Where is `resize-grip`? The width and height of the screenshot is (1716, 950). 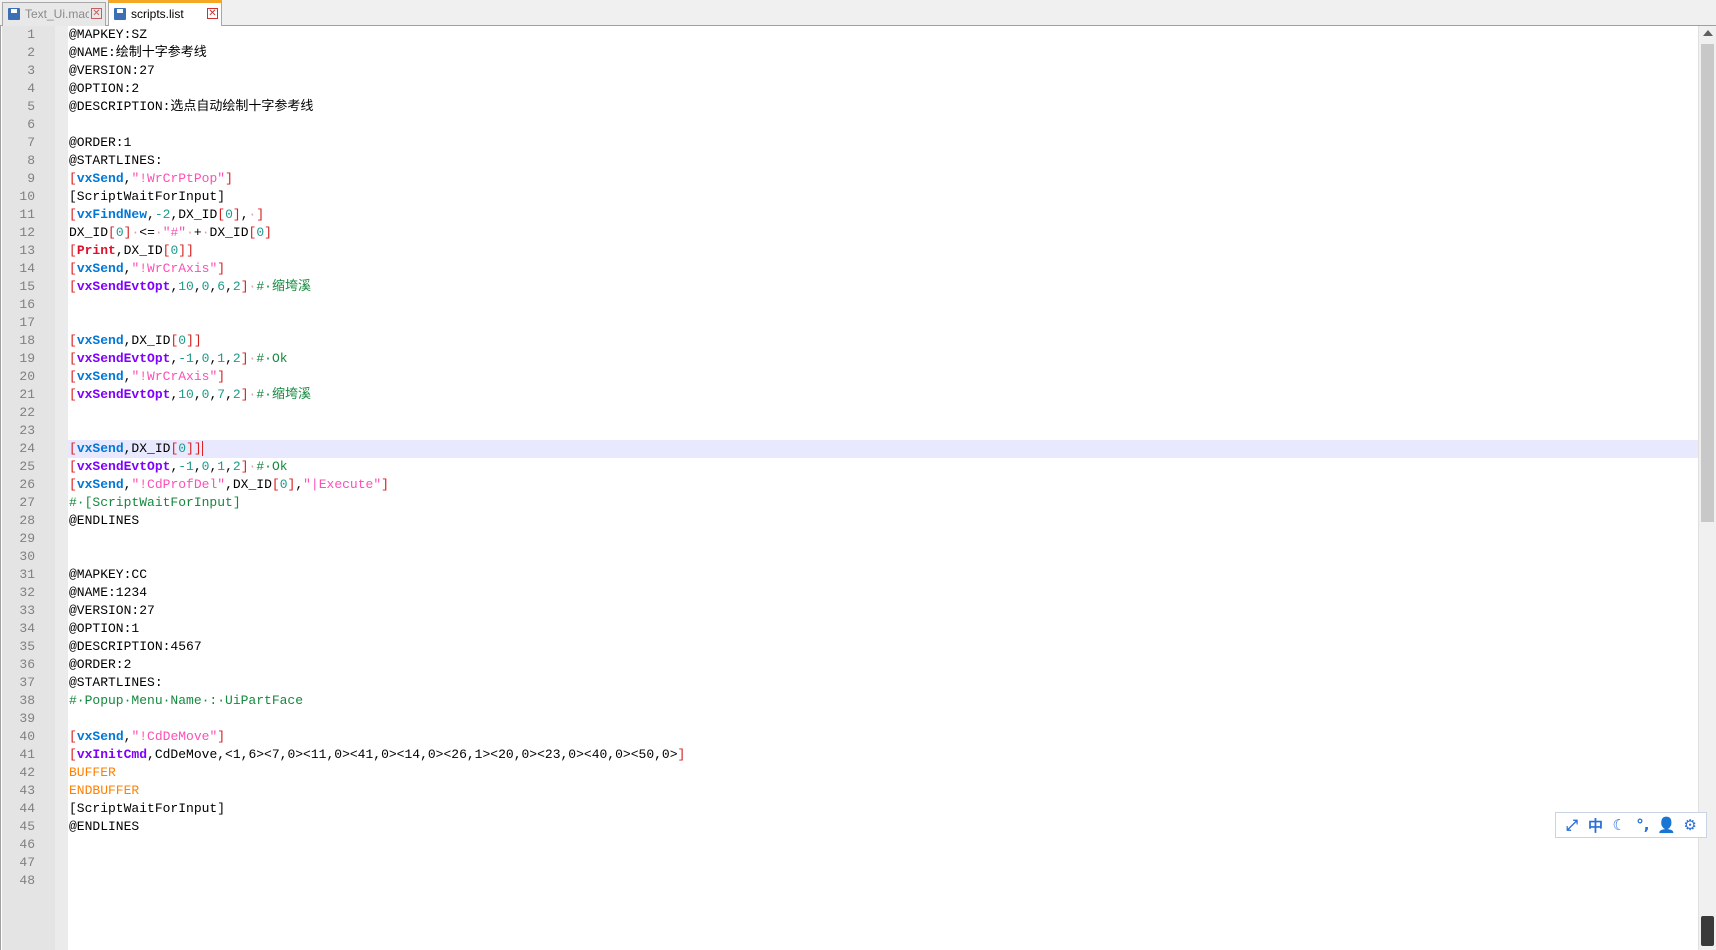 resize-grip is located at coordinates (1707, 931).